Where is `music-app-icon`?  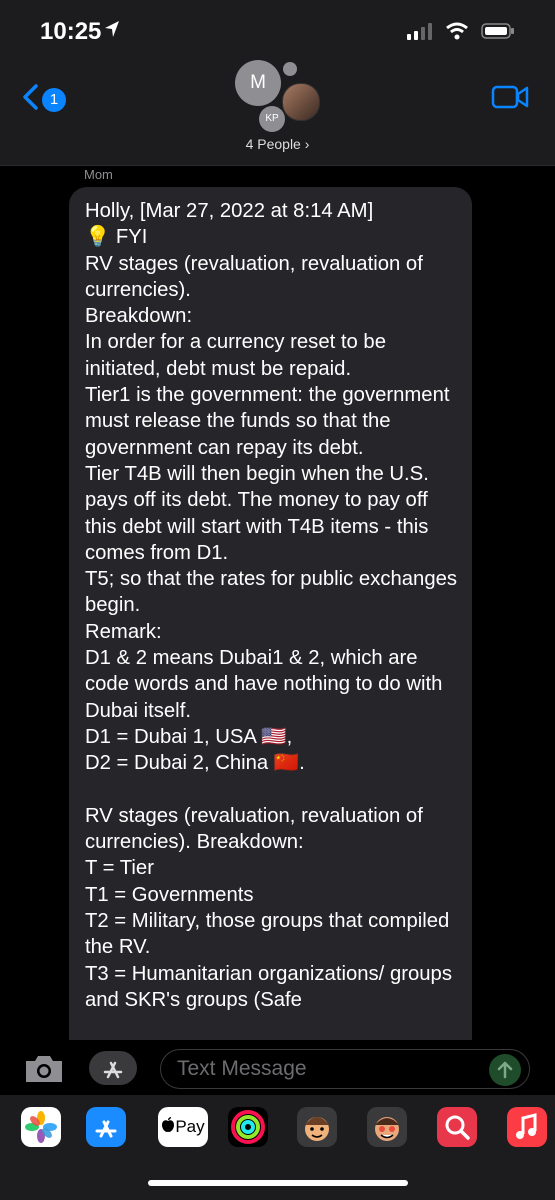
music-app-icon is located at coordinates (527, 1127).